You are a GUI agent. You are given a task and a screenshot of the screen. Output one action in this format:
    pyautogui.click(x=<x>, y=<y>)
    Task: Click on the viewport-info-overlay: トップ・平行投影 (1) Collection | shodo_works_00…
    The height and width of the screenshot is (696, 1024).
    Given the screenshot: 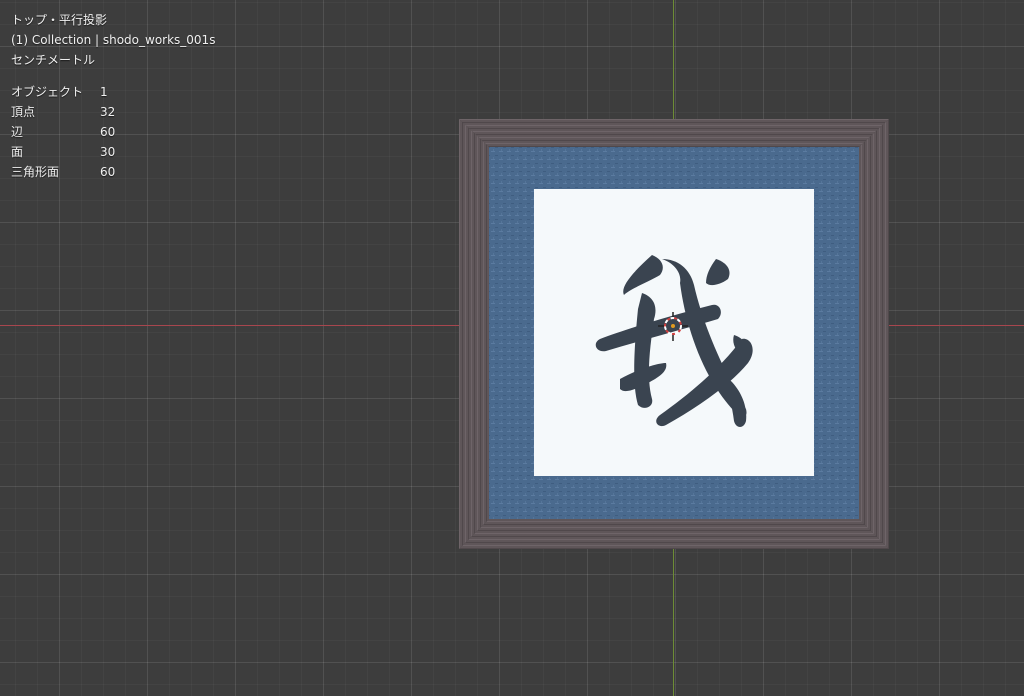 What is the action you would take?
    pyautogui.click(x=113, y=96)
    